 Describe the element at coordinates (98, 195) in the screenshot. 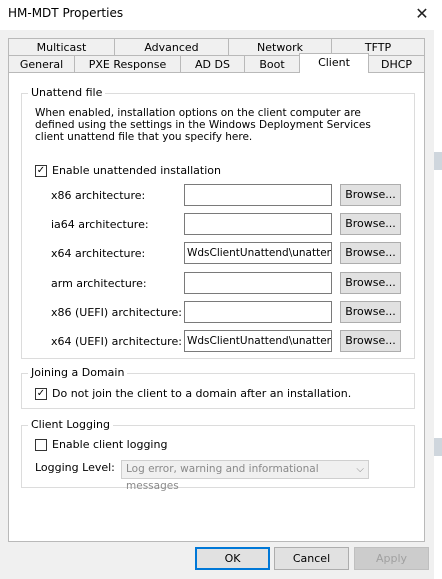

I see `x86-arch-label: x86 architecture:` at that location.